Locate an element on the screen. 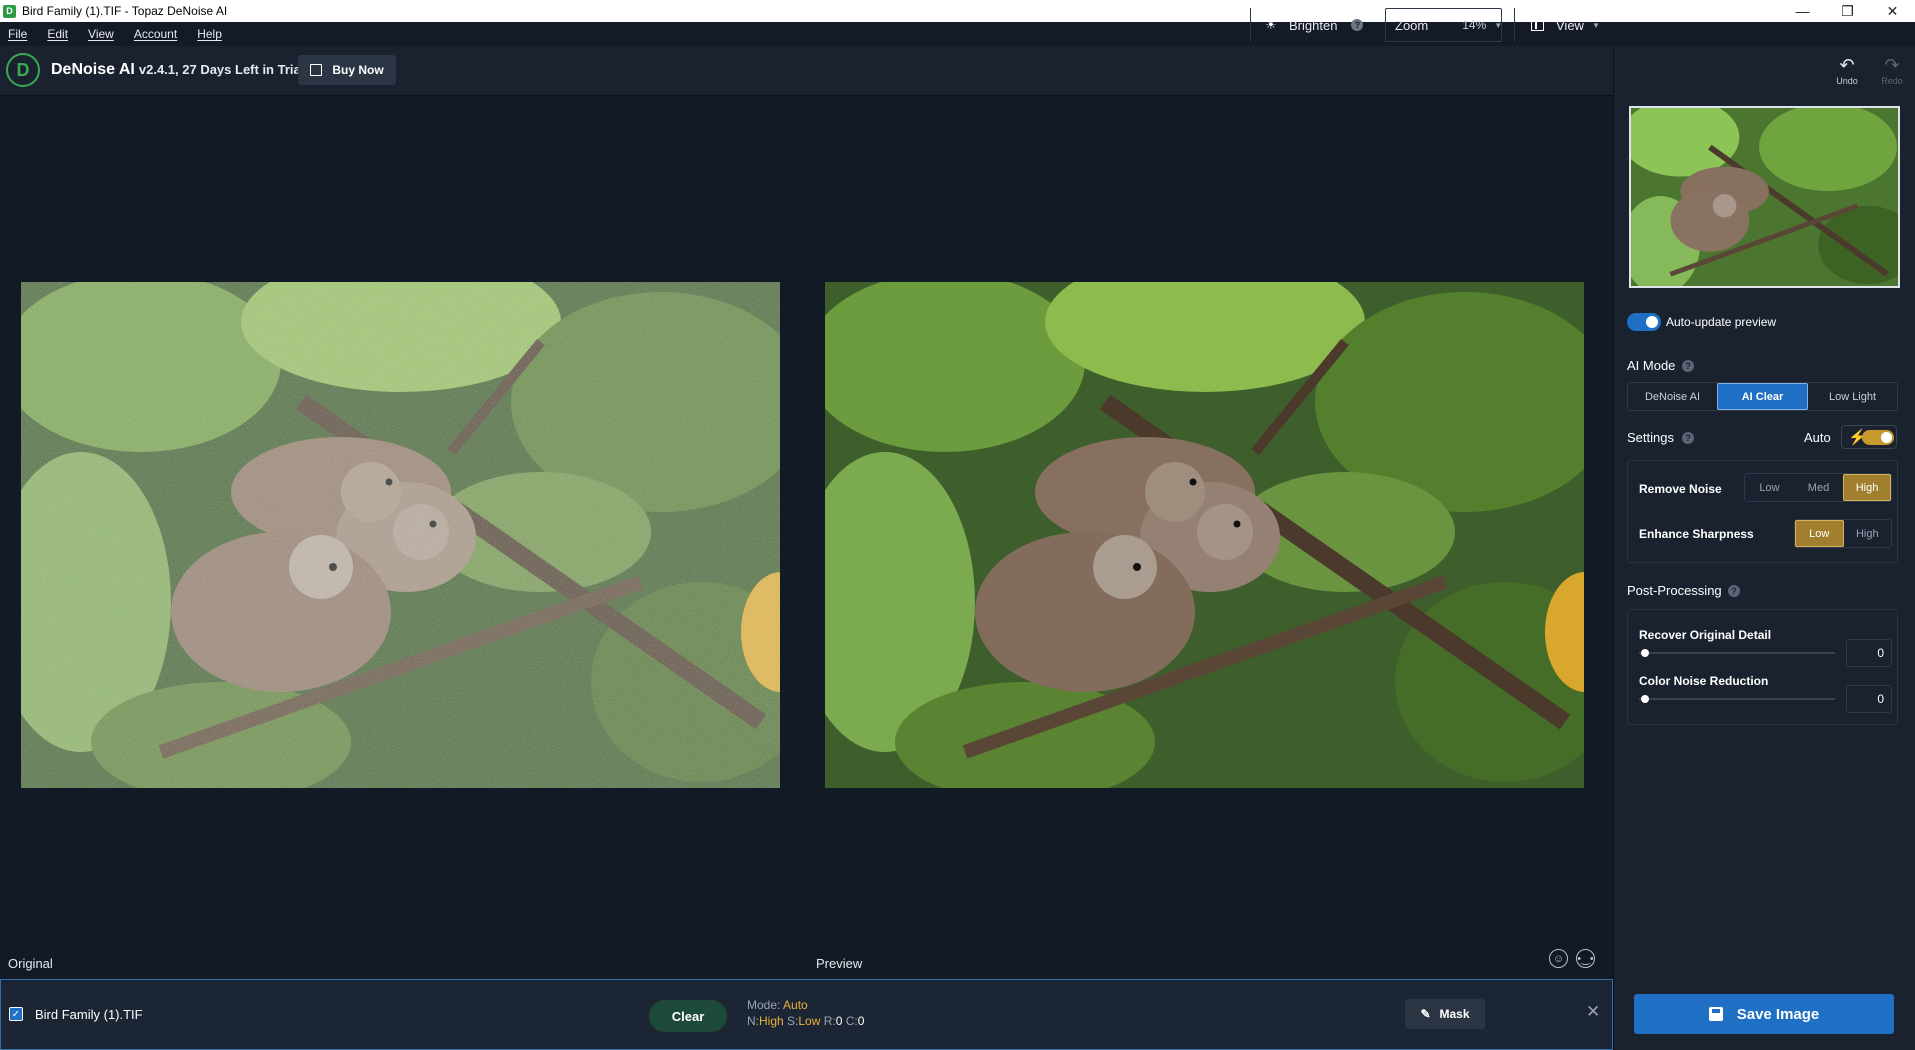 This screenshot has height=1050, width=1915. ai-mode-selector: DeNoise AI AI Clear Low Light is located at coordinates (1762, 396).